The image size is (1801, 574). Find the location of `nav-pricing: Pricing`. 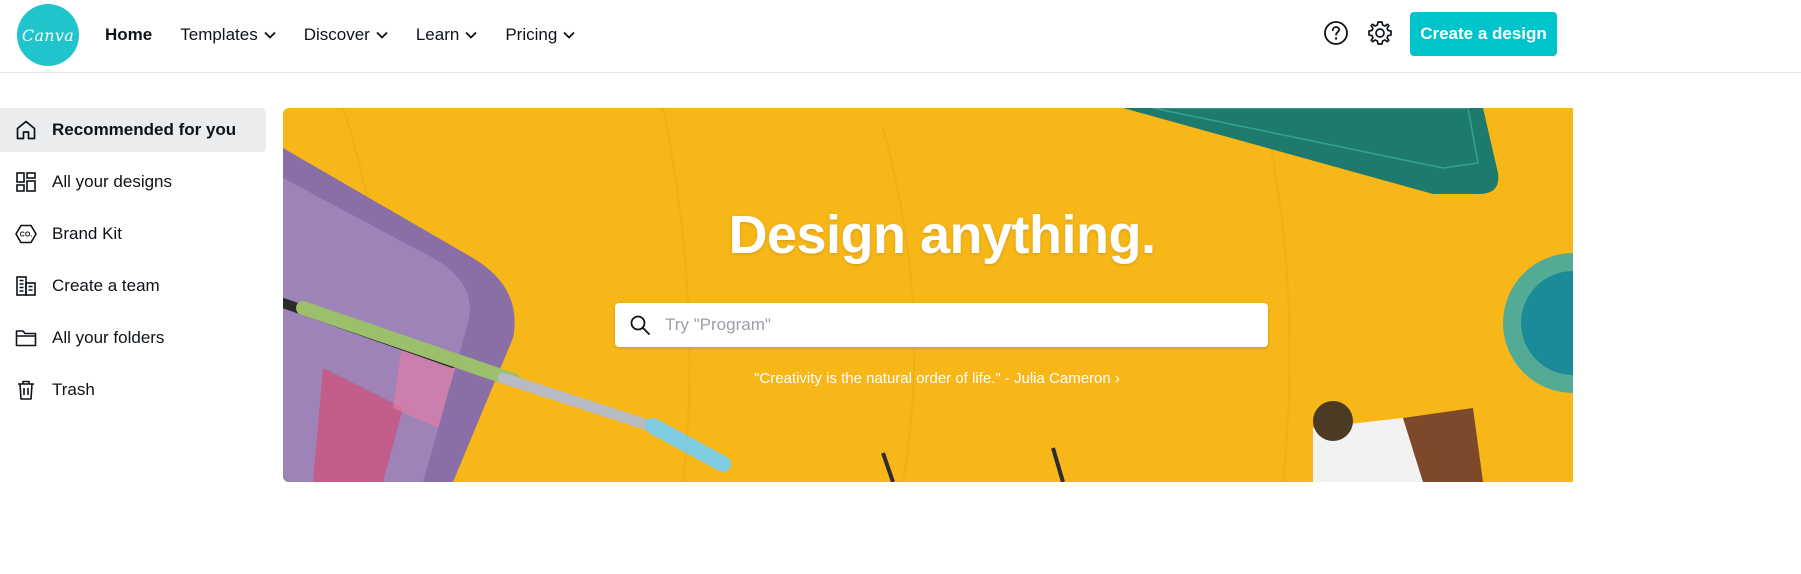

nav-pricing: Pricing is located at coordinates (540, 35).